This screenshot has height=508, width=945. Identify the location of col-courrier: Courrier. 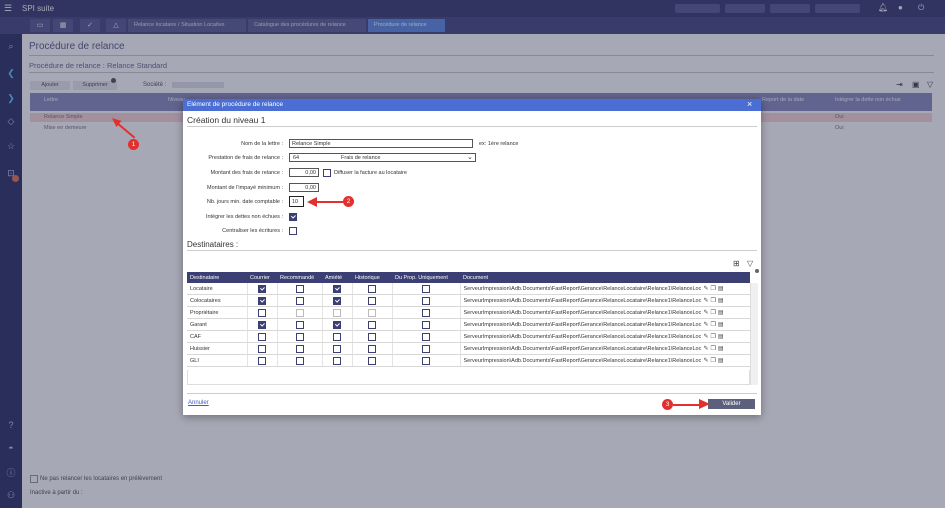
(262, 277).